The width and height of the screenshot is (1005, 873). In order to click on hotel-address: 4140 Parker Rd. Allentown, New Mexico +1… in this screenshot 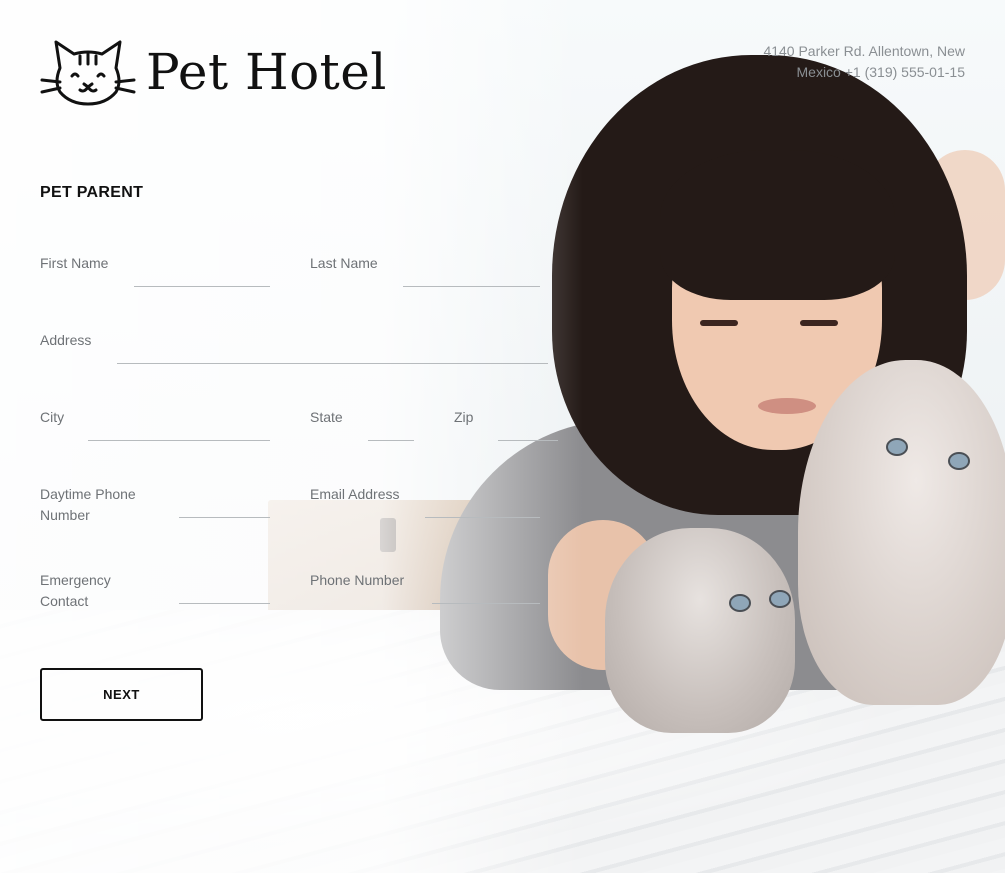, I will do `click(864, 61)`.